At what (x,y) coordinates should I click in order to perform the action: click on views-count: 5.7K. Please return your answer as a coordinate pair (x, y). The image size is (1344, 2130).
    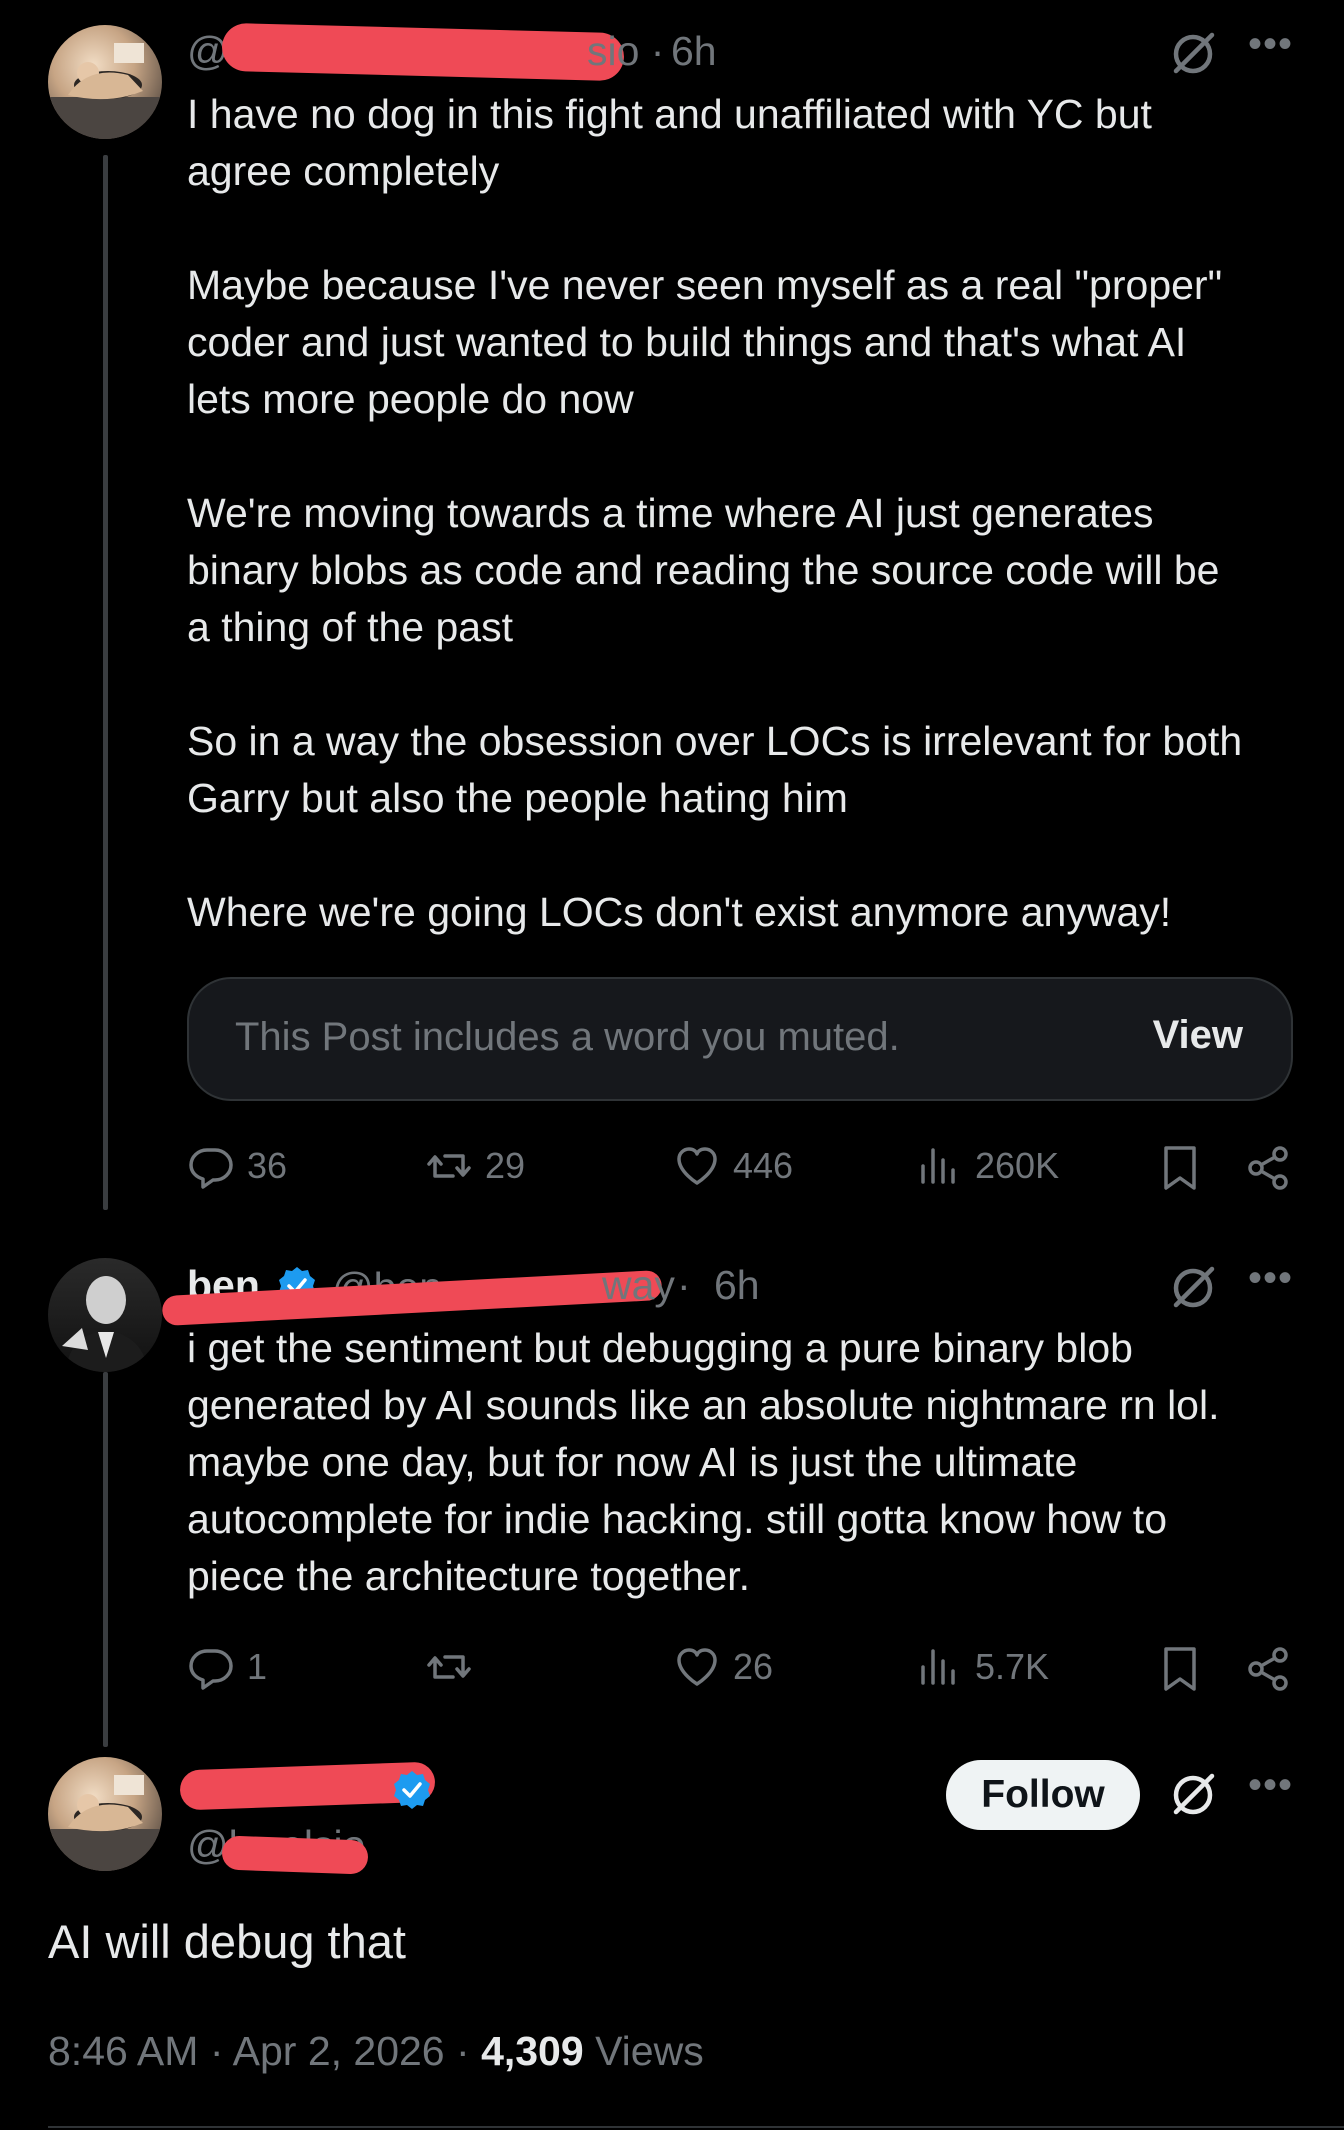
    Looking at the image, I should click on (1012, 1666).